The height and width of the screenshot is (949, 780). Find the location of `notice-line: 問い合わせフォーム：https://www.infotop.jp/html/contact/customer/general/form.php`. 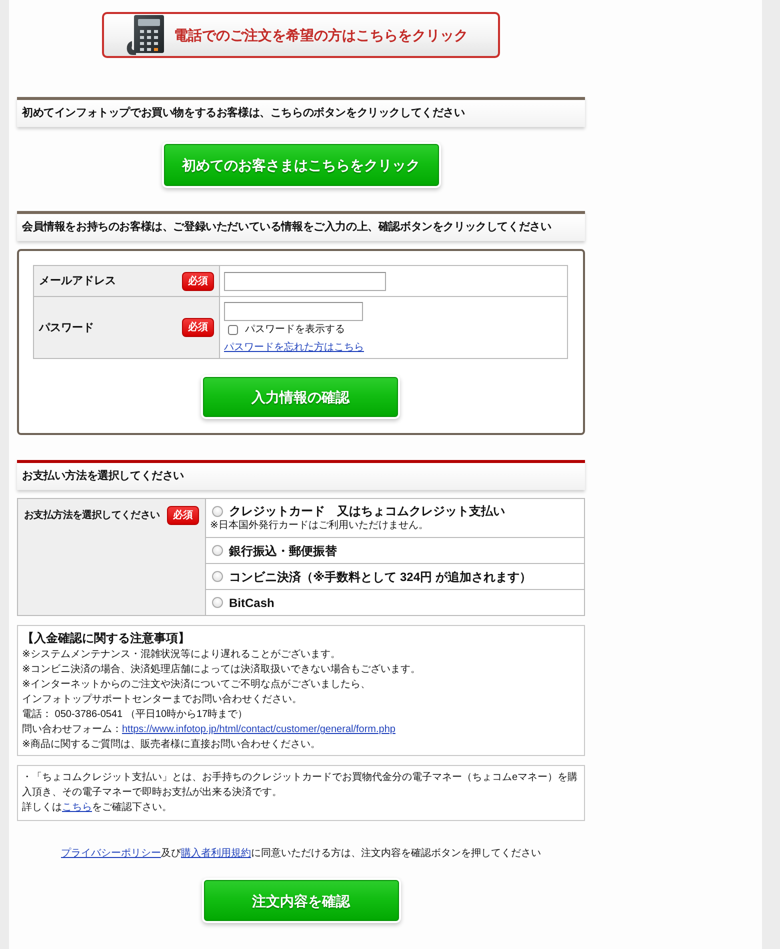

notice-line: 問い合わせフォーム：https://www.infotop.jp/html/contact/customer/general/form.php is located at coordinates (209, 730).